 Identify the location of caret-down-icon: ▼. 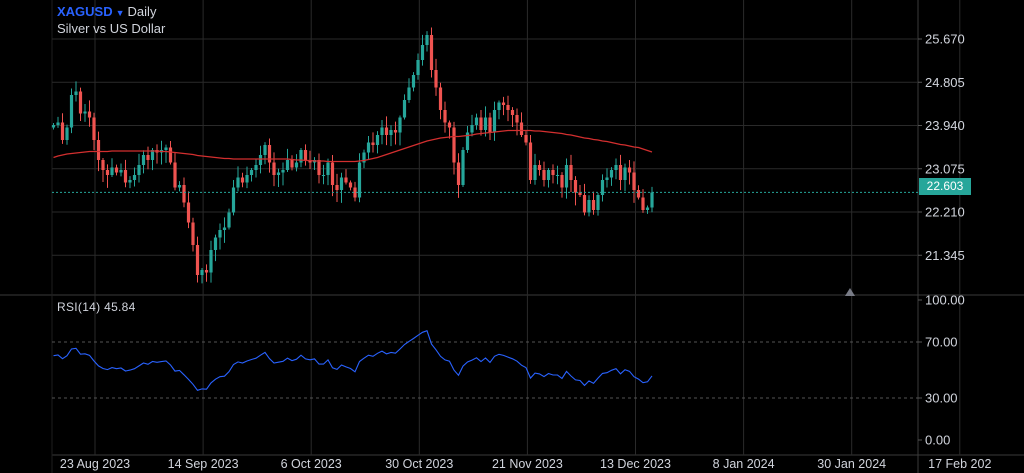
(120, 13).